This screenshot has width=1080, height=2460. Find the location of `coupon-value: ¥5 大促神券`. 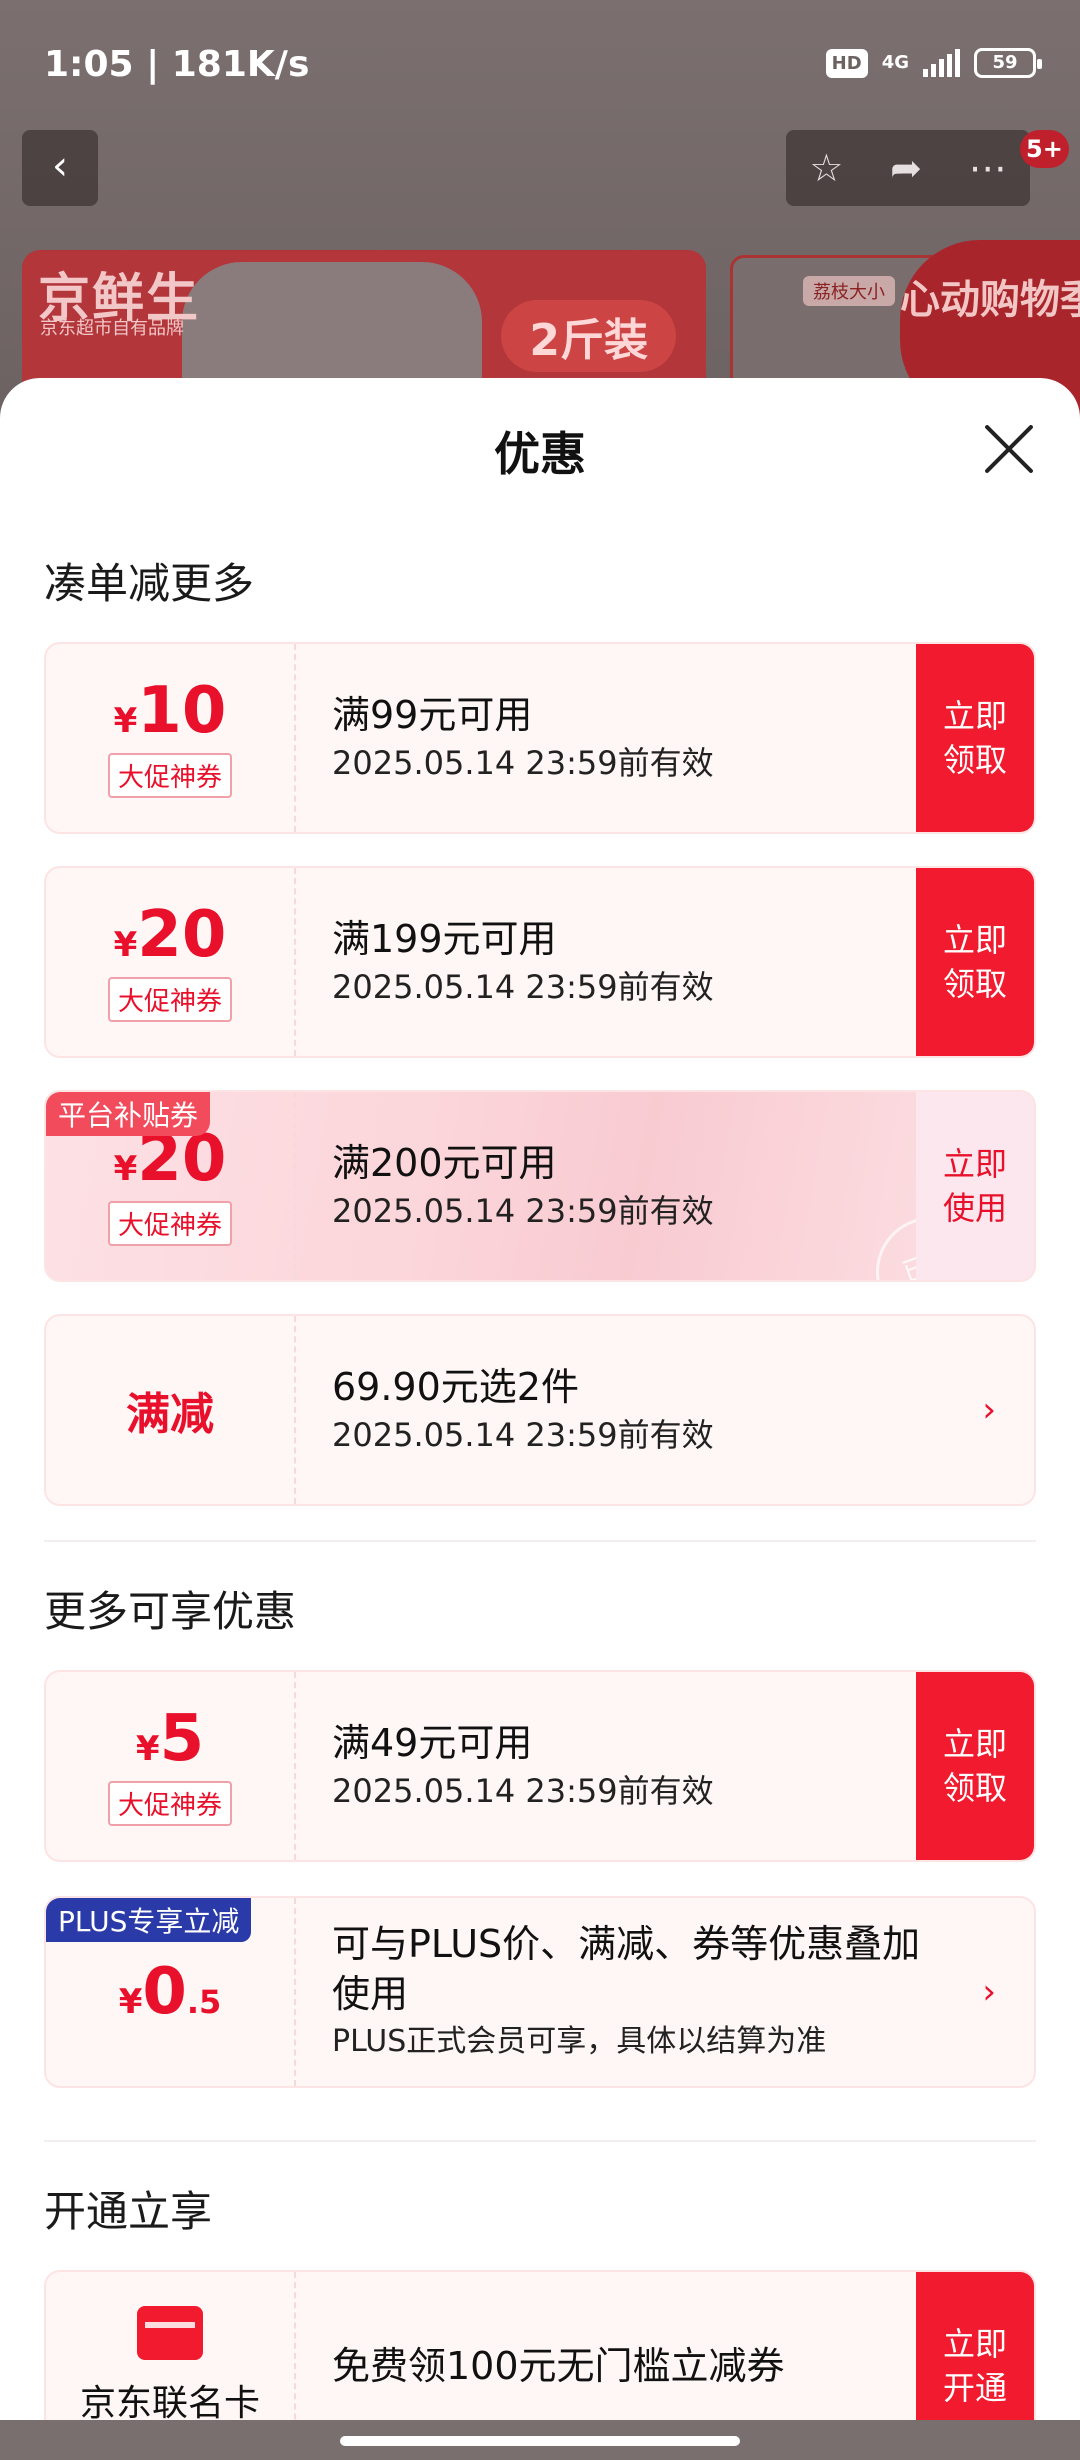

coupon-value: ¥5 大促神券 is located at coordinates (171, 1766).